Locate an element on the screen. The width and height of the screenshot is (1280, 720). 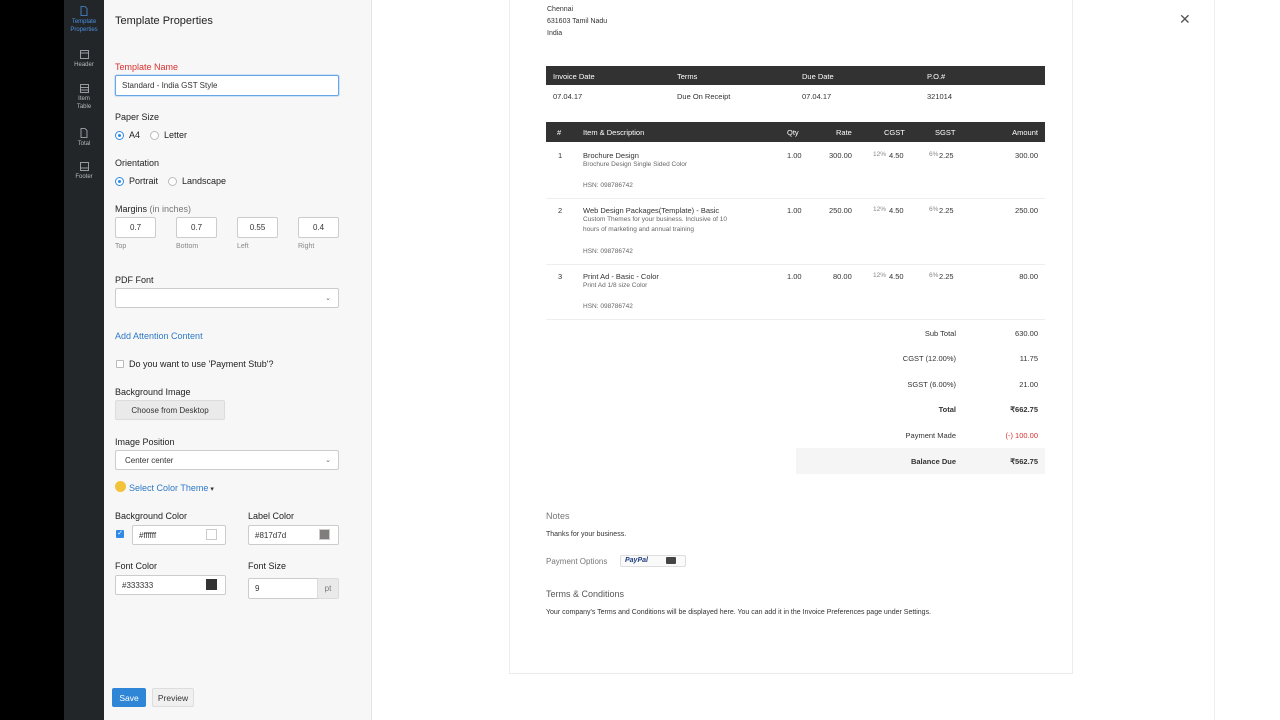
invoice-meta-header: Invoice Date Terms Due Date P.O.# is located at coordinates (795, 75).